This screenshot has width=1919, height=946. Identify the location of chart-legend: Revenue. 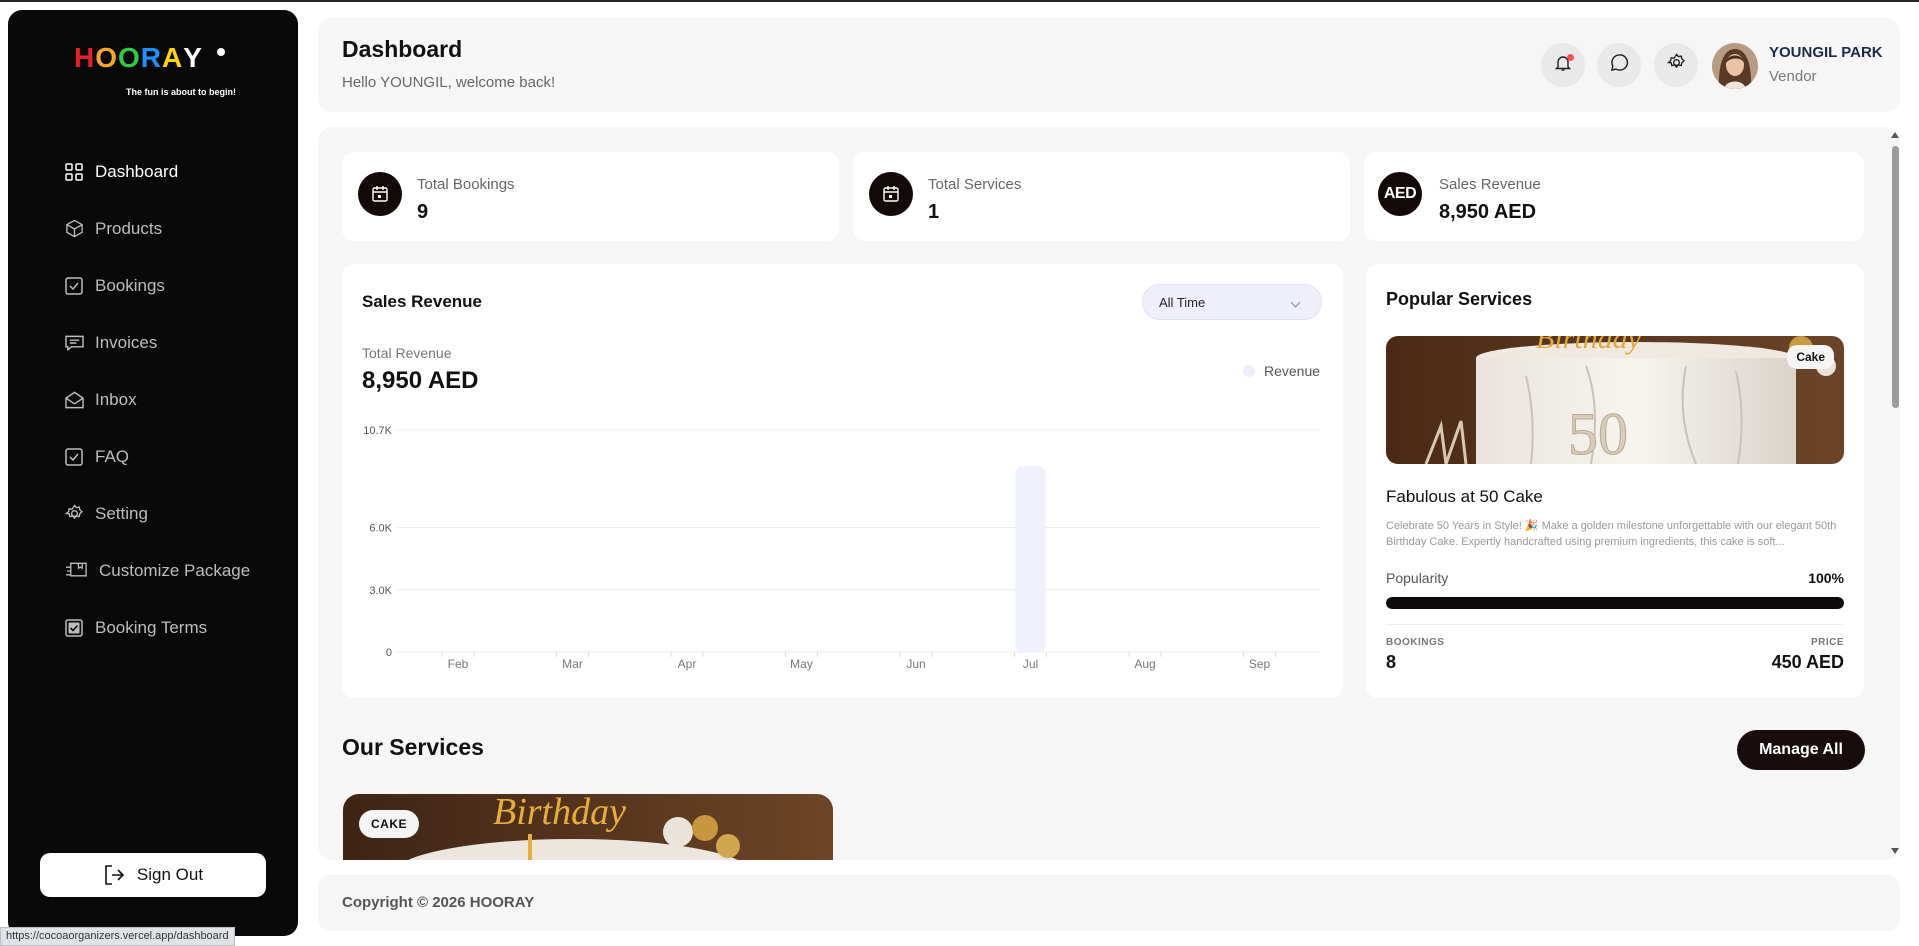
(1281, 371).